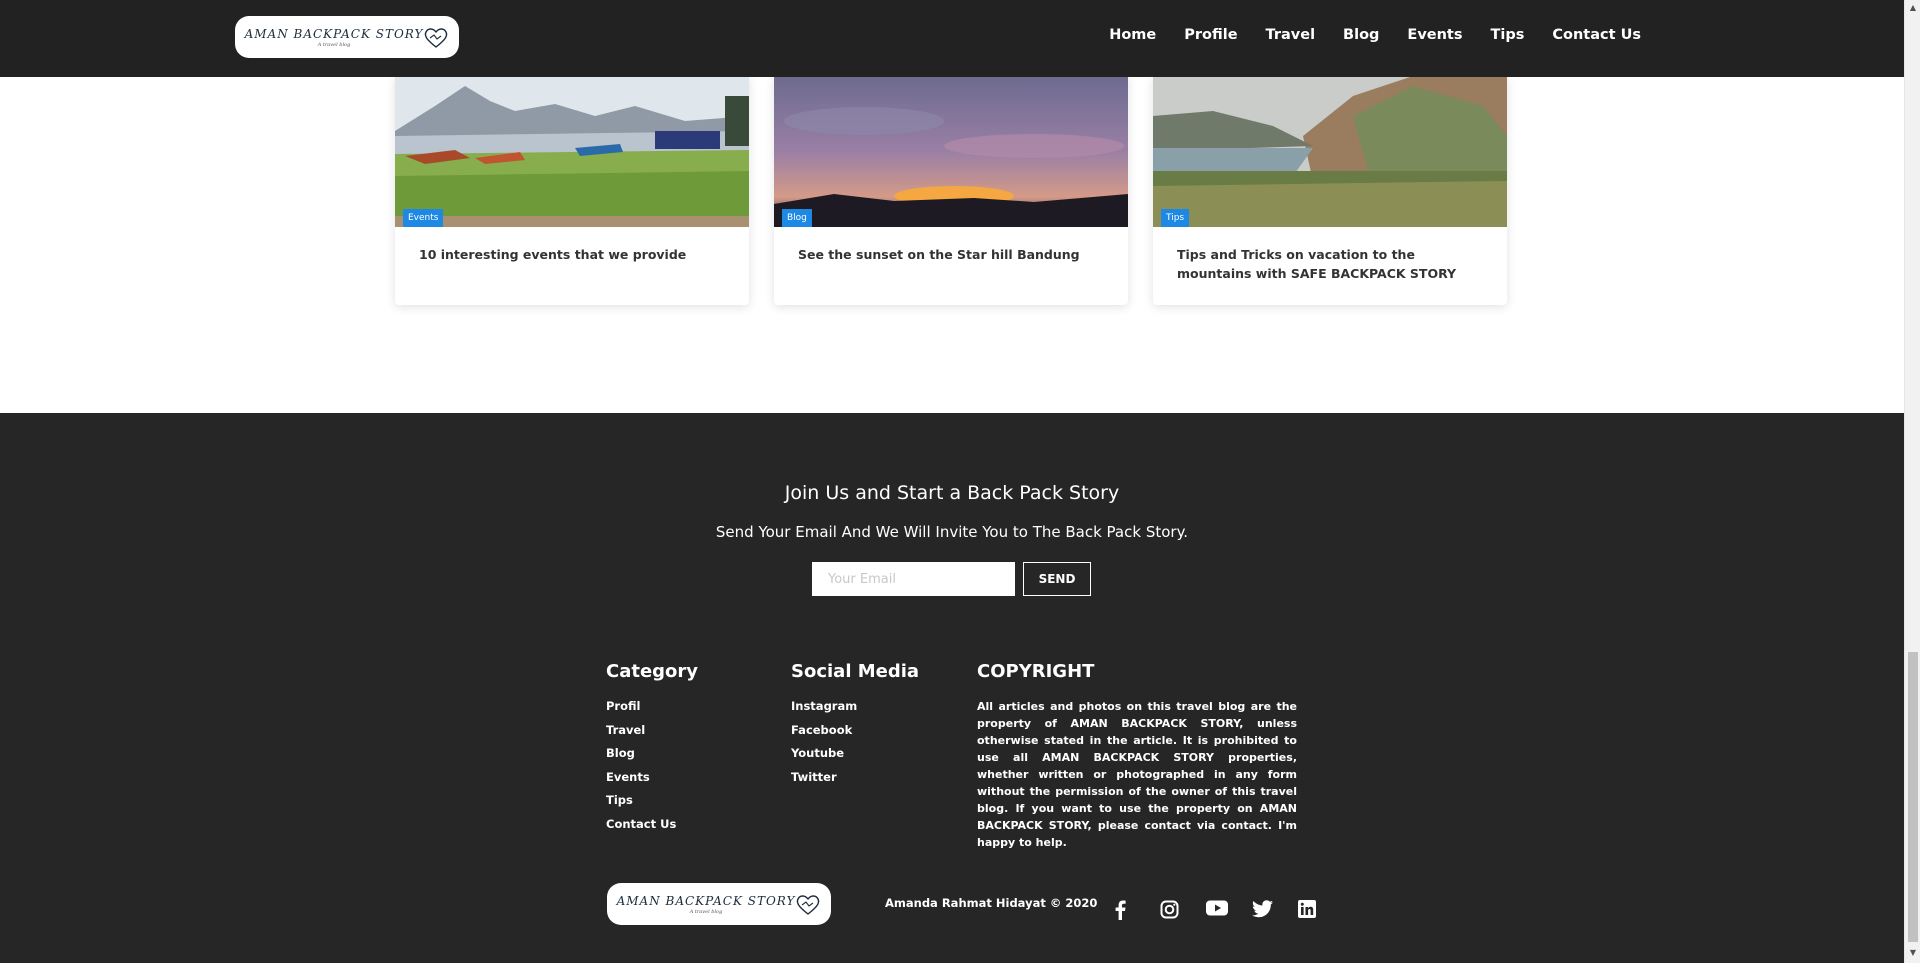 The width and height of the screenshot is (1920, 963). Describe the element at coordinates (951, 151) in the screenshot. I see `post-image-sunset: Blog` at that location.